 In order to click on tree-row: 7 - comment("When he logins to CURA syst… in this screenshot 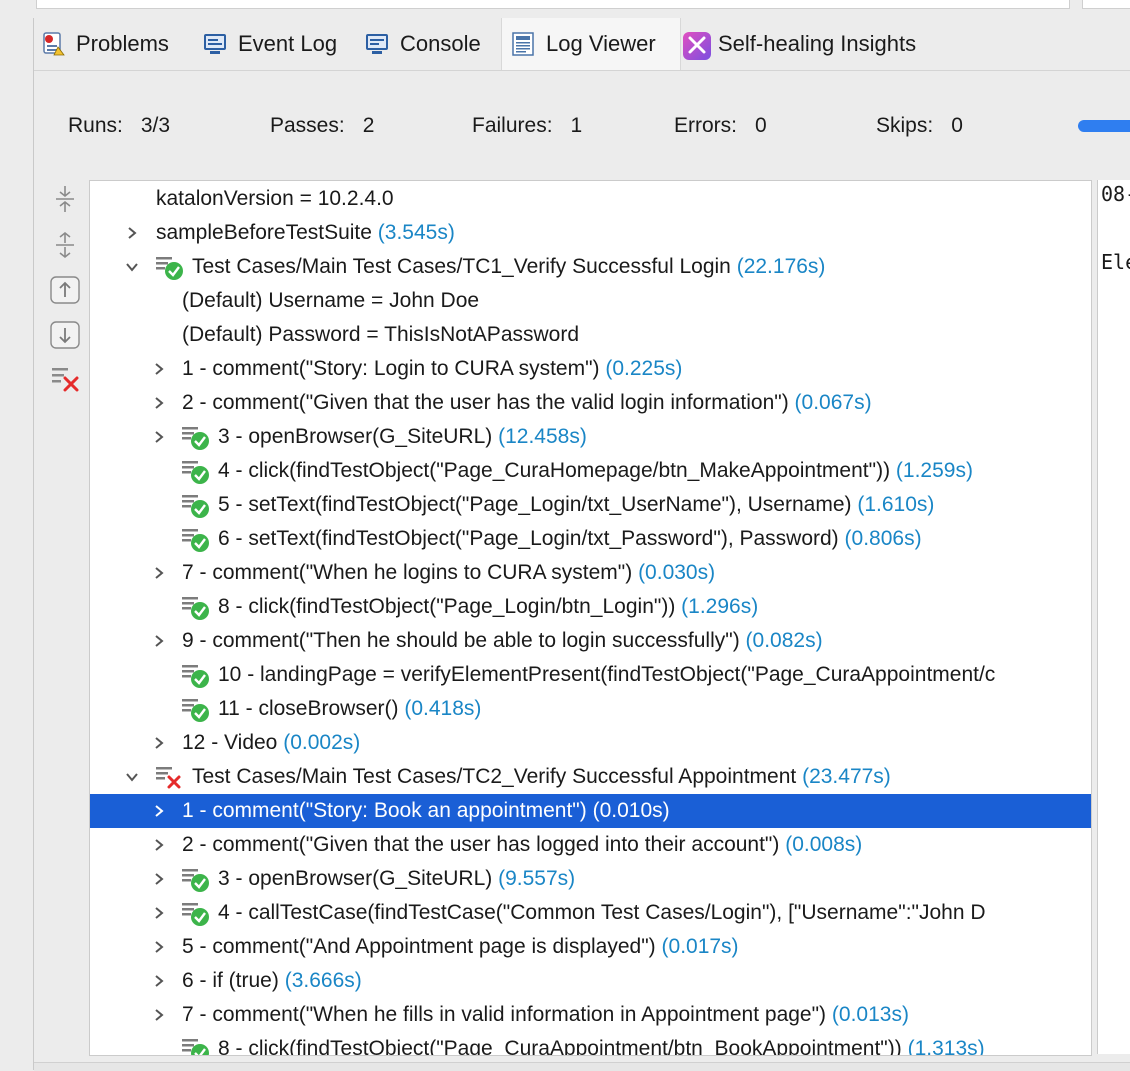, I will do `click(590, 573)`.